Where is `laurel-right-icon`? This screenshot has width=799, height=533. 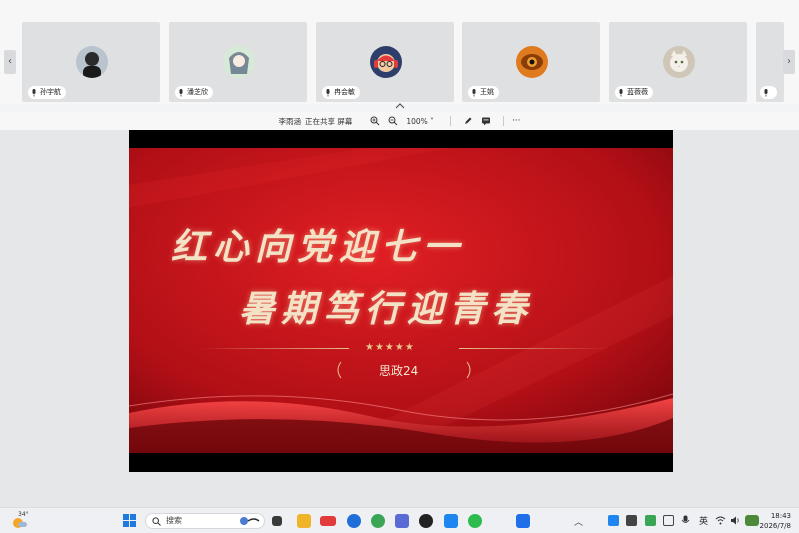
laurel-right-icon is located at coordinates (468, 370).